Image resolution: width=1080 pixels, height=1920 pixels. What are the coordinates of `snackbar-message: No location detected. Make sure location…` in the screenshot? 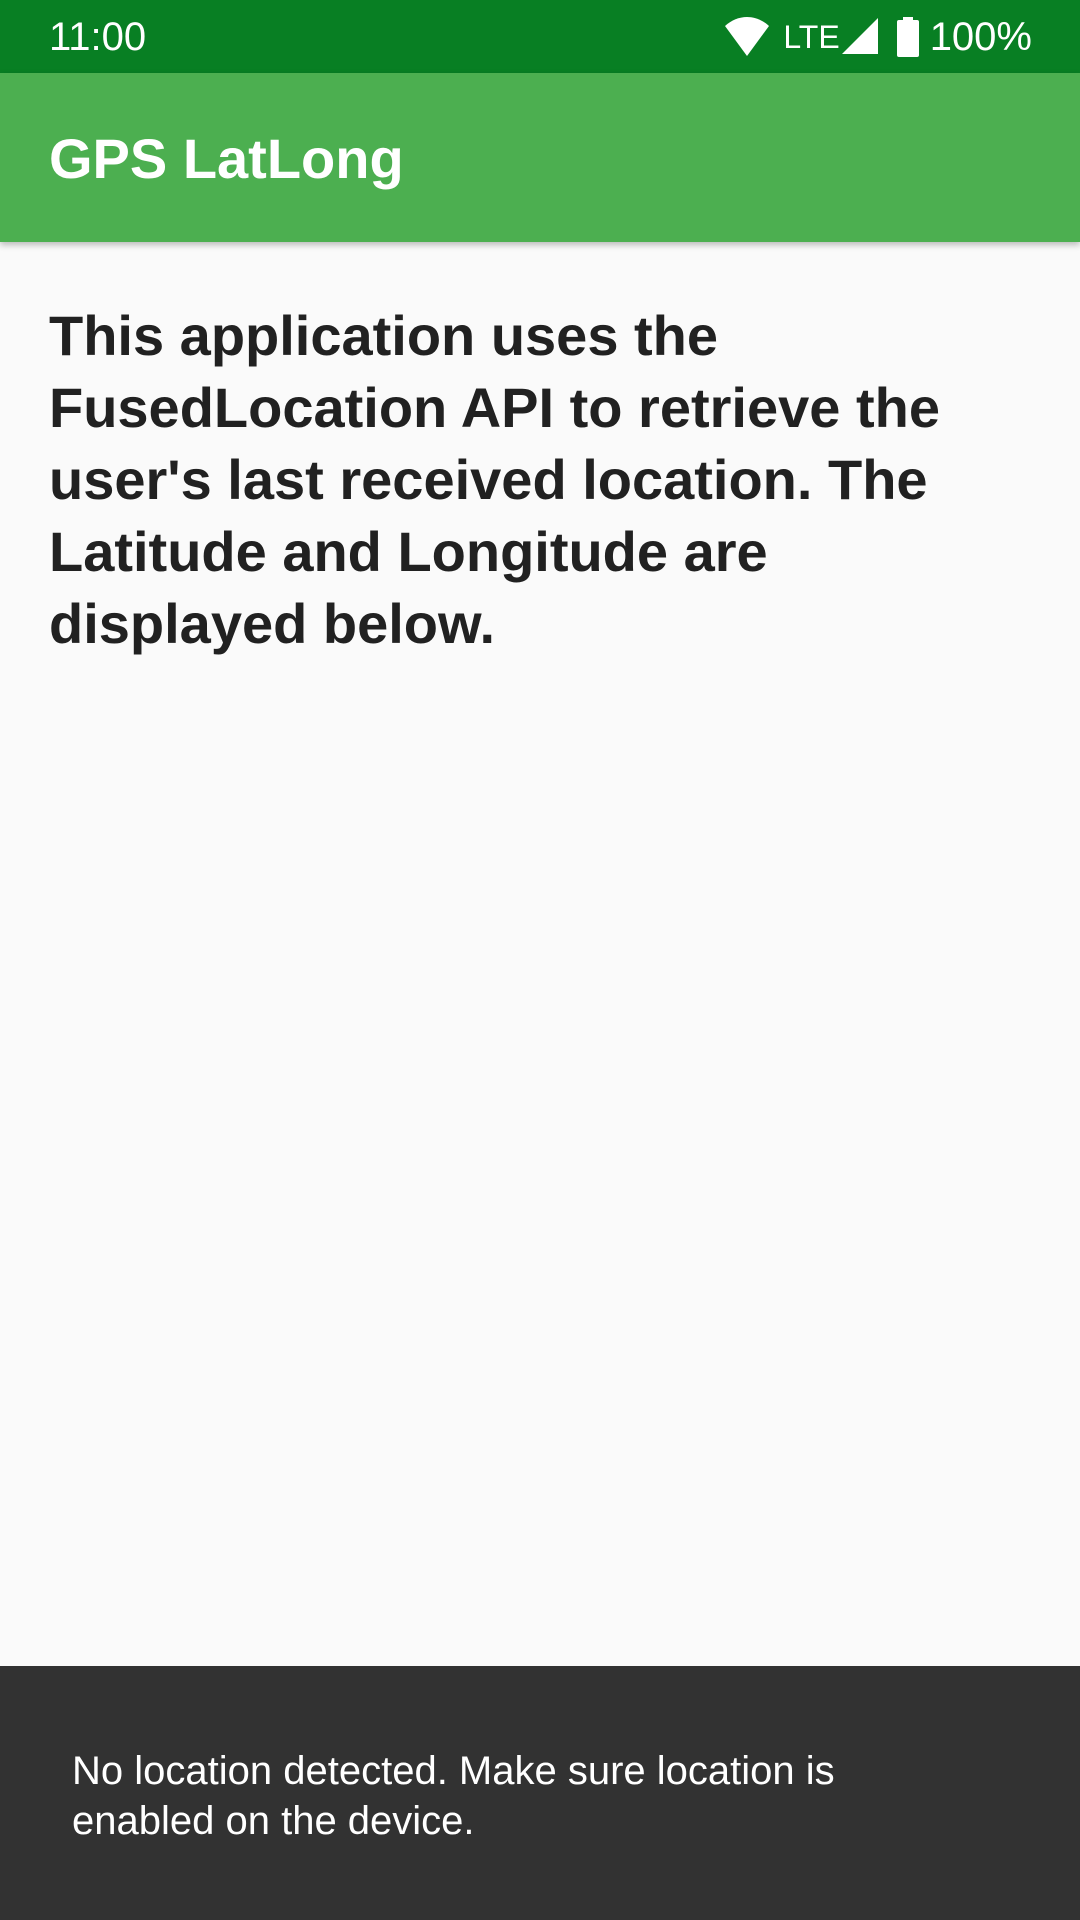 It's located at (453, 1796).